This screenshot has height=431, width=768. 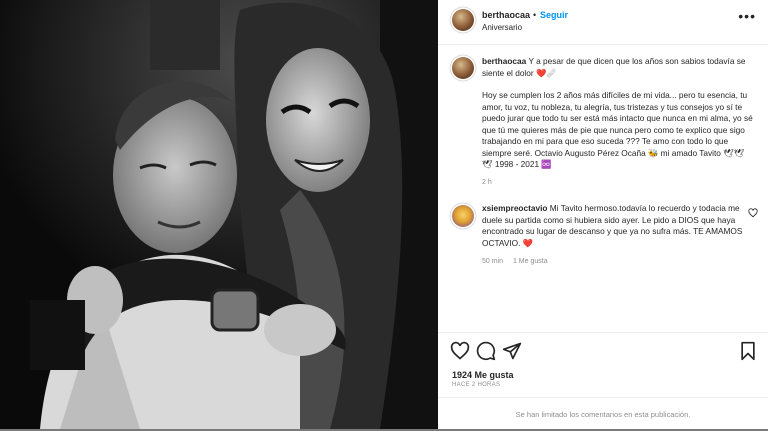 I want to click on commenter-avatar, so click(x=463, y=216).